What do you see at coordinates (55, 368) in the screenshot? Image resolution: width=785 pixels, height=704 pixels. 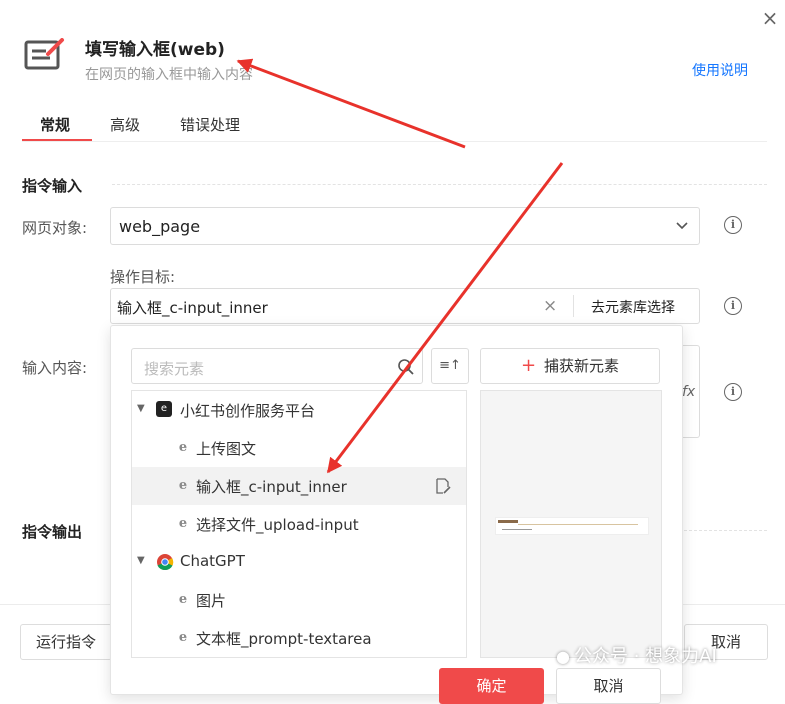 I see `input-content-label: 输入内容:` at bounding box center [55, 368].